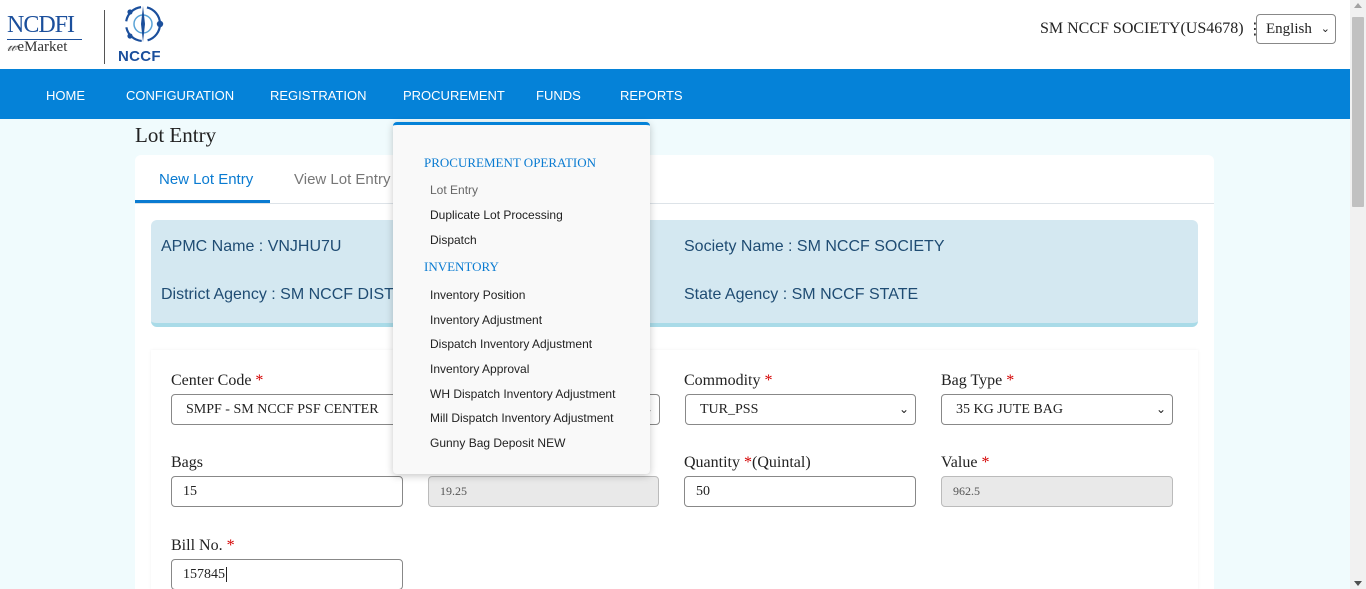 This screenshot has width=1366, height=589. What do you see at coordinates (781, 462) in the screenshot?
I see `quantity-unit: (Quintal)` at bounding box center [781, 462].